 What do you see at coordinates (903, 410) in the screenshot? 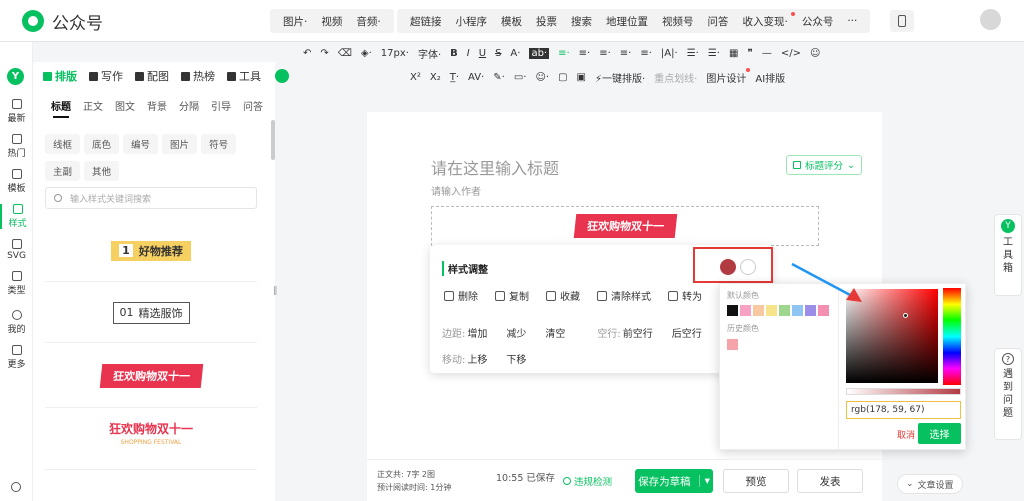
I see `color-value-input: rgb(178, 59, 67)` at bounding box center [903, 410].